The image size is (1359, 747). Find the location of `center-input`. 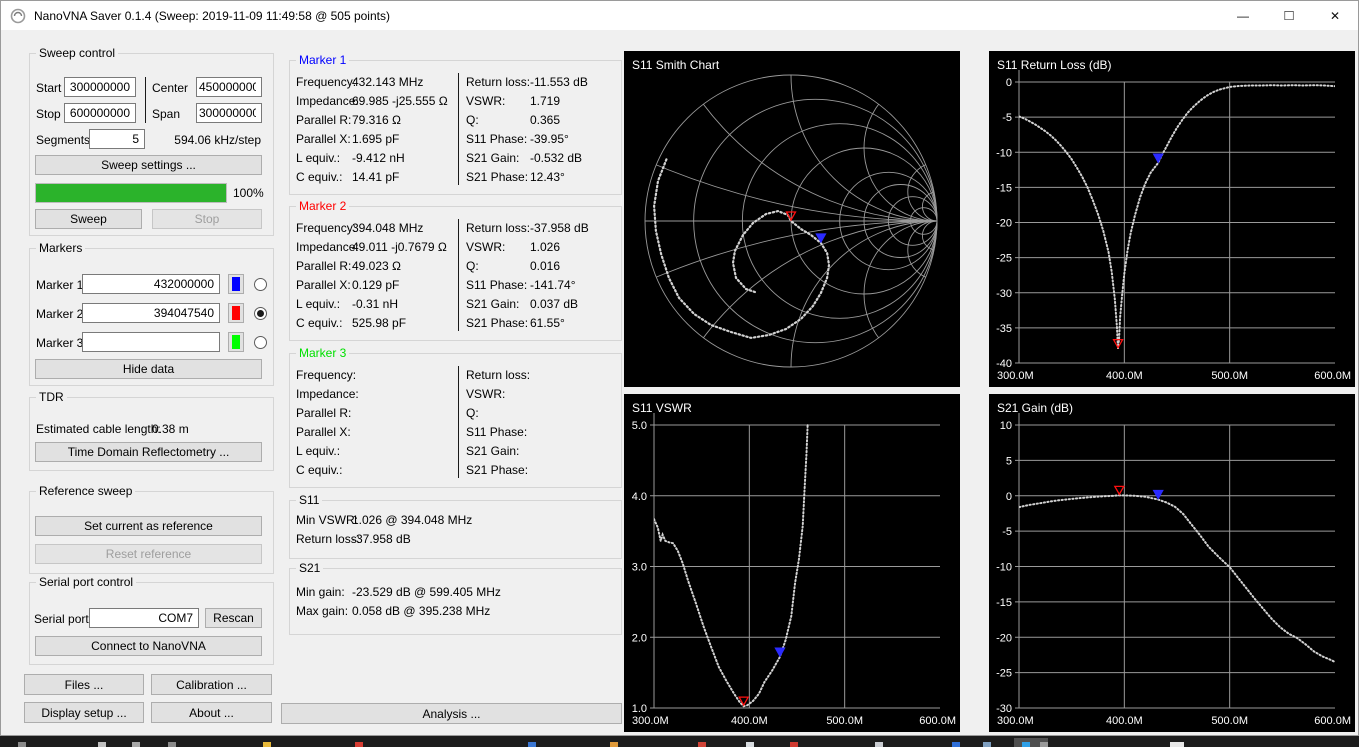

center-input is located at coordinates (229, 87).